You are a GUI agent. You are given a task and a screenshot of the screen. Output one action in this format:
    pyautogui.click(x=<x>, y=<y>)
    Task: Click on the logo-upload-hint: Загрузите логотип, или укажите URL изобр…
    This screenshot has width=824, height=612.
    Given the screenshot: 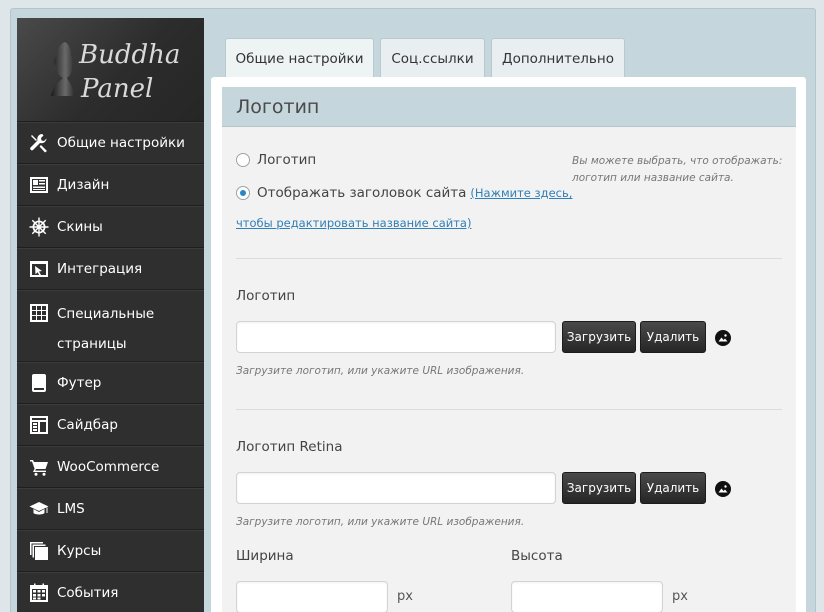 What is the action you would take?
    pyautogui.click(x=380, y=371)
    